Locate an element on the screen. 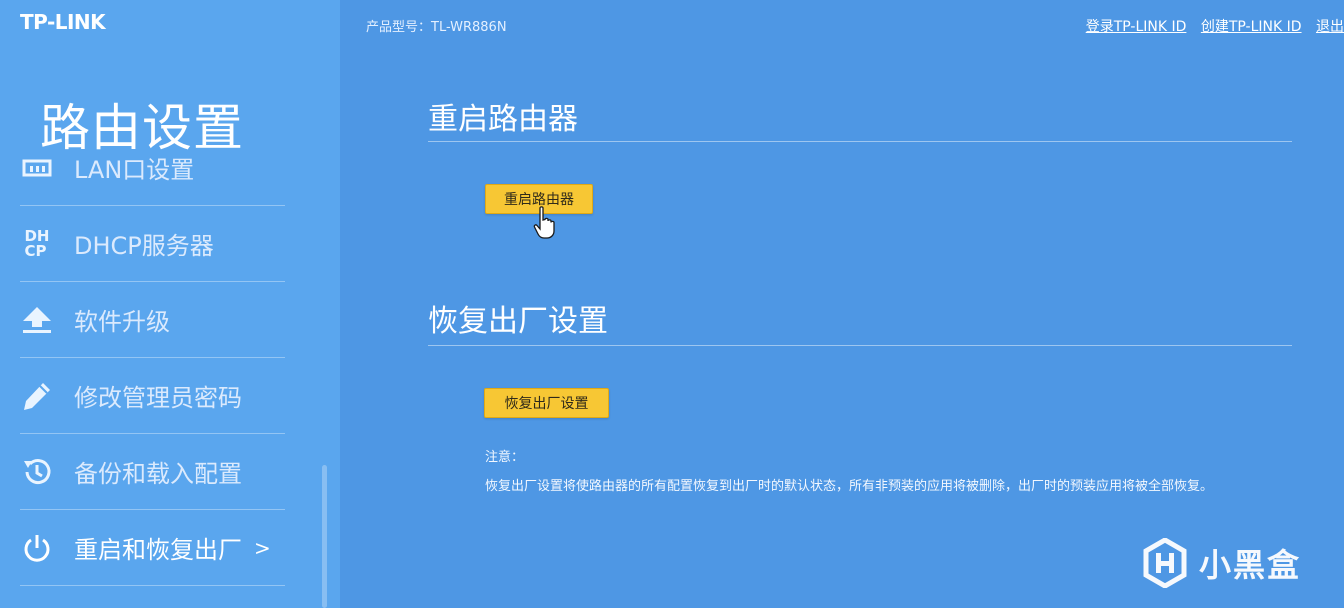 The width and height of the screenshot is (1344, 608). sidebar-item-label: 软件升级 is located at coordinates (122, 322).